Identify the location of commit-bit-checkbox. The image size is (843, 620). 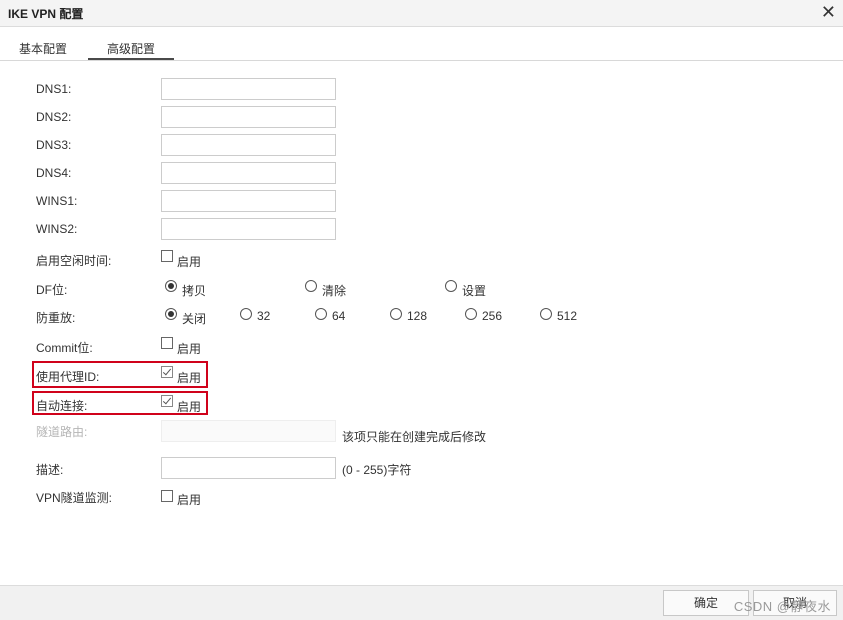
(167, 343).